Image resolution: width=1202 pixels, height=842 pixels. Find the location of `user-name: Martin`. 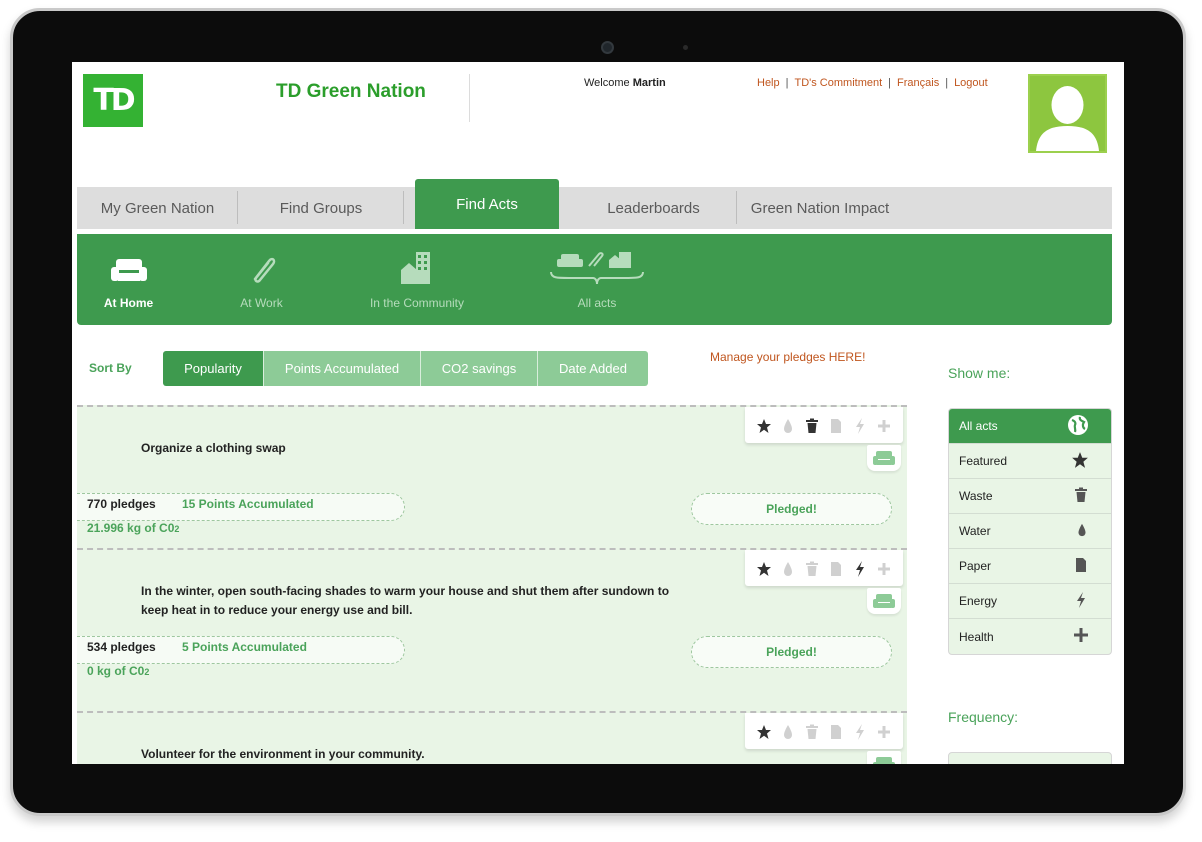

user-name: Martin is located at coordinates (649, 83).